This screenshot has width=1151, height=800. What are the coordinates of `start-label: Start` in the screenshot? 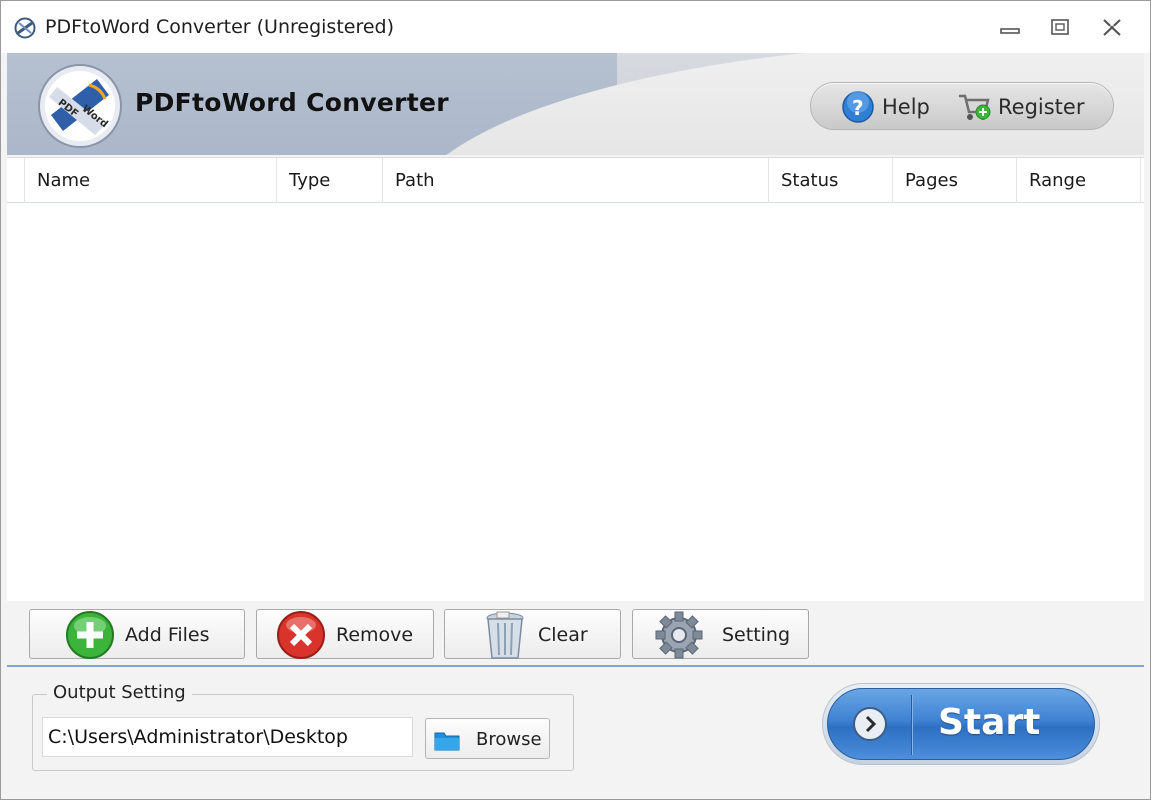 It's located at (989, 722).